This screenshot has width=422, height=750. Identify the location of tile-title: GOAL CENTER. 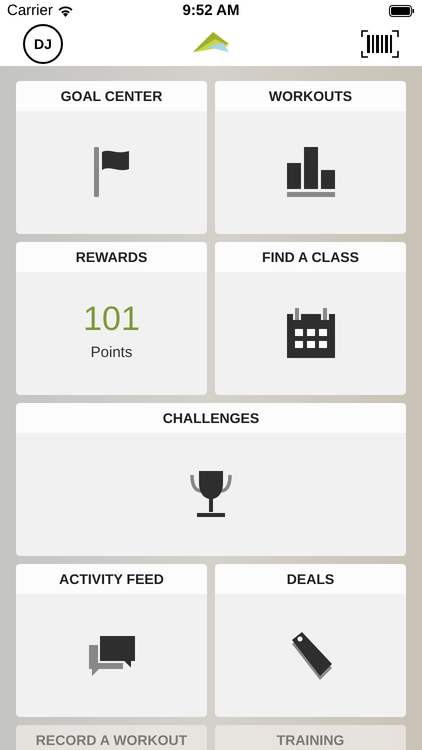
(111, 96).